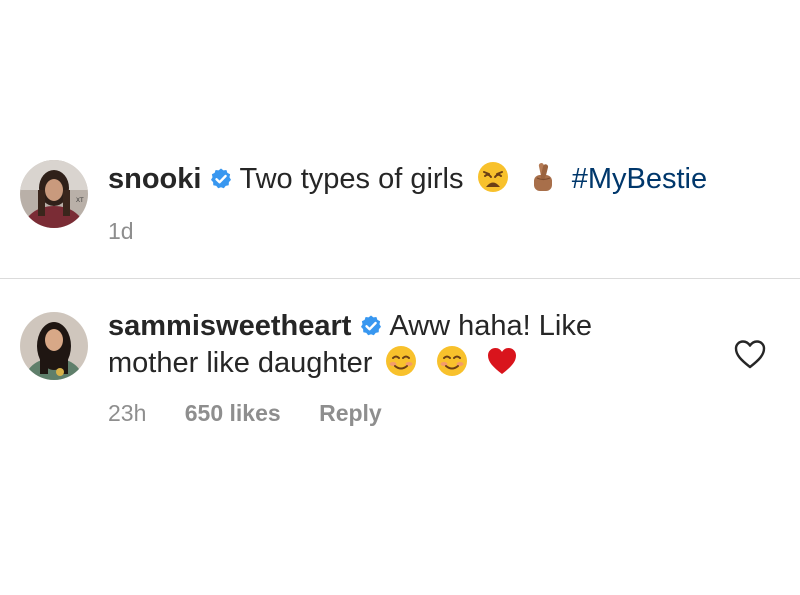  Describe the element at coordinates (351, 179) in the screenshot. I see `caption-text: Two types of girls` at that location.